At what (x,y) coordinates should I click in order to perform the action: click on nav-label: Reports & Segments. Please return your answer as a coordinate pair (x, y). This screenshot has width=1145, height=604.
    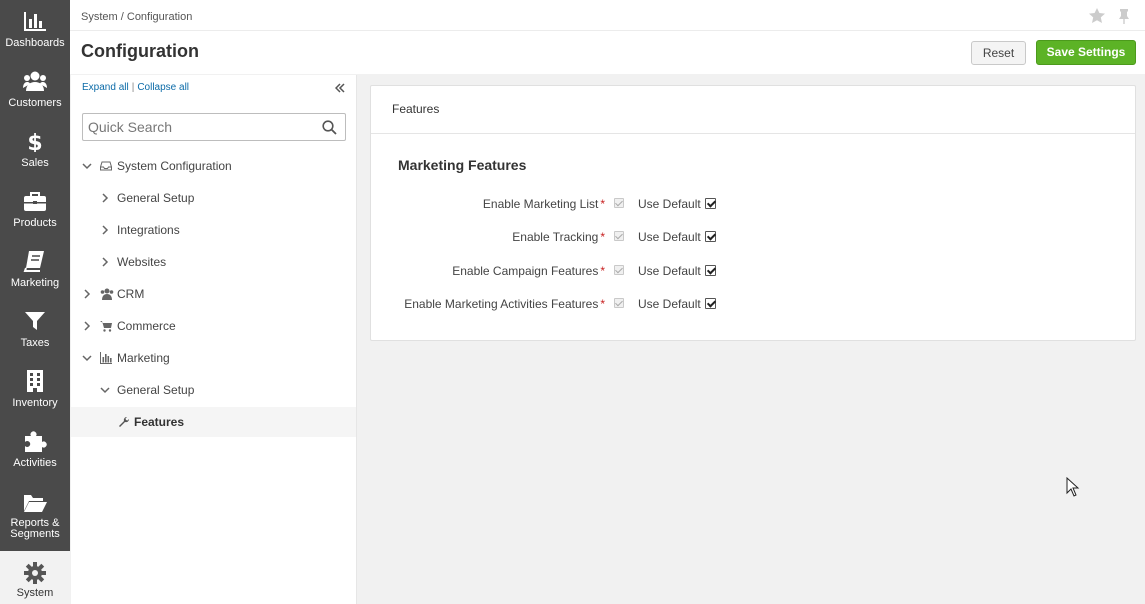
    Looking at the image, I should click on (35, 528).